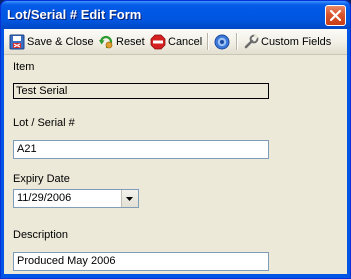  I want to click on save-icon, so click(17, 41).